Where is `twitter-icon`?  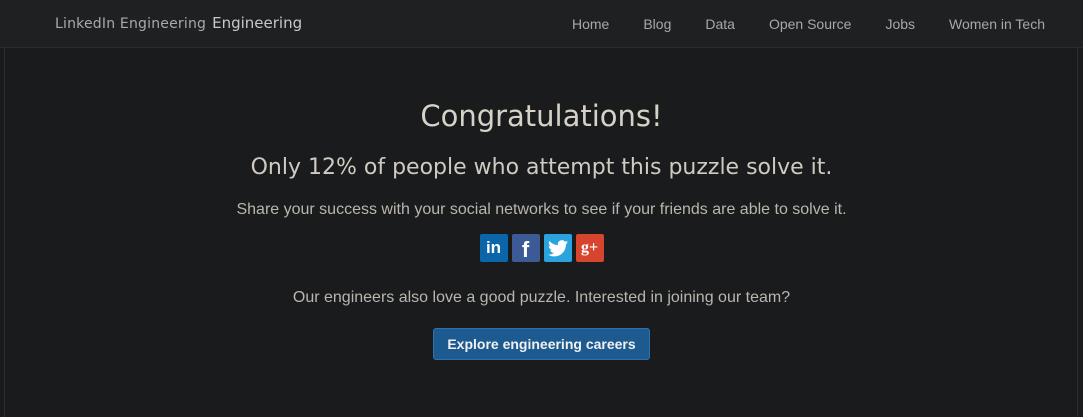 twitter-icon is located at coordinates (557, 248).